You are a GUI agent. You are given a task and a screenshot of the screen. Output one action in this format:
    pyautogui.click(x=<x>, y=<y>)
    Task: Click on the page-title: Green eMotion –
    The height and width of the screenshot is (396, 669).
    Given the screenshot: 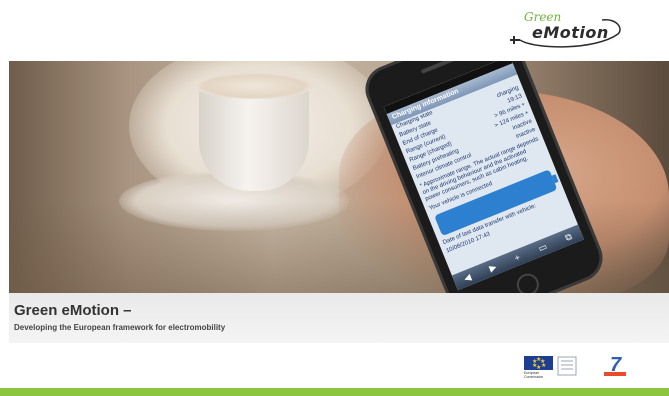 What is the action you would take?
    pyautogui.click(x=73, y=310)
    